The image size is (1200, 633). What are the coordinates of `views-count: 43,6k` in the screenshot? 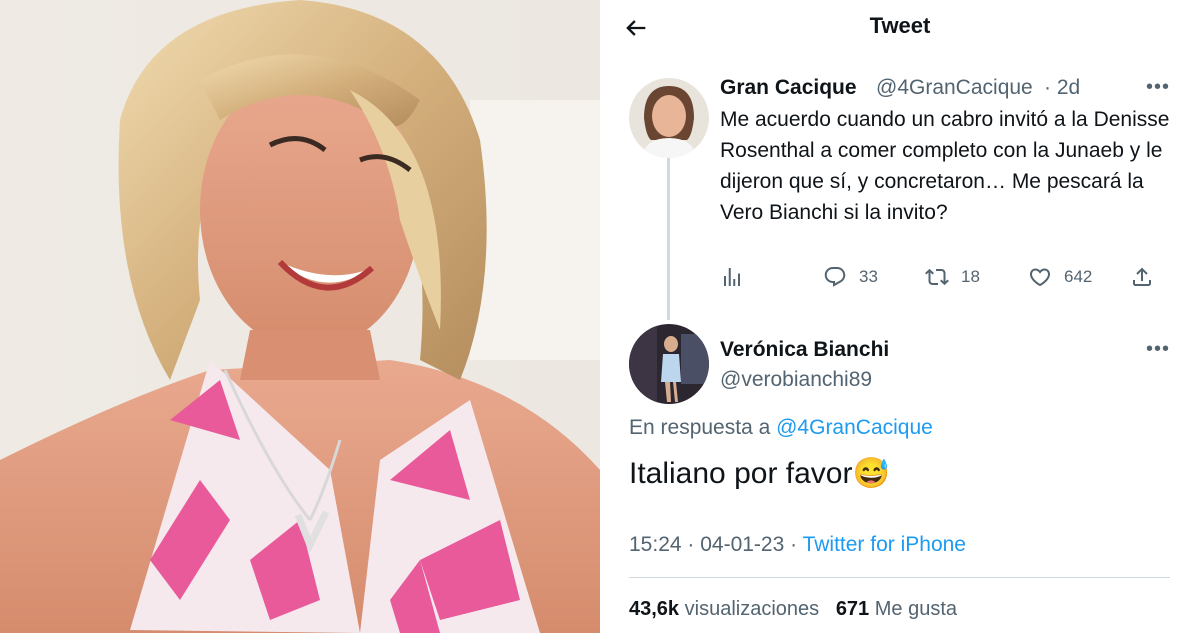 It's located at (654, 609).